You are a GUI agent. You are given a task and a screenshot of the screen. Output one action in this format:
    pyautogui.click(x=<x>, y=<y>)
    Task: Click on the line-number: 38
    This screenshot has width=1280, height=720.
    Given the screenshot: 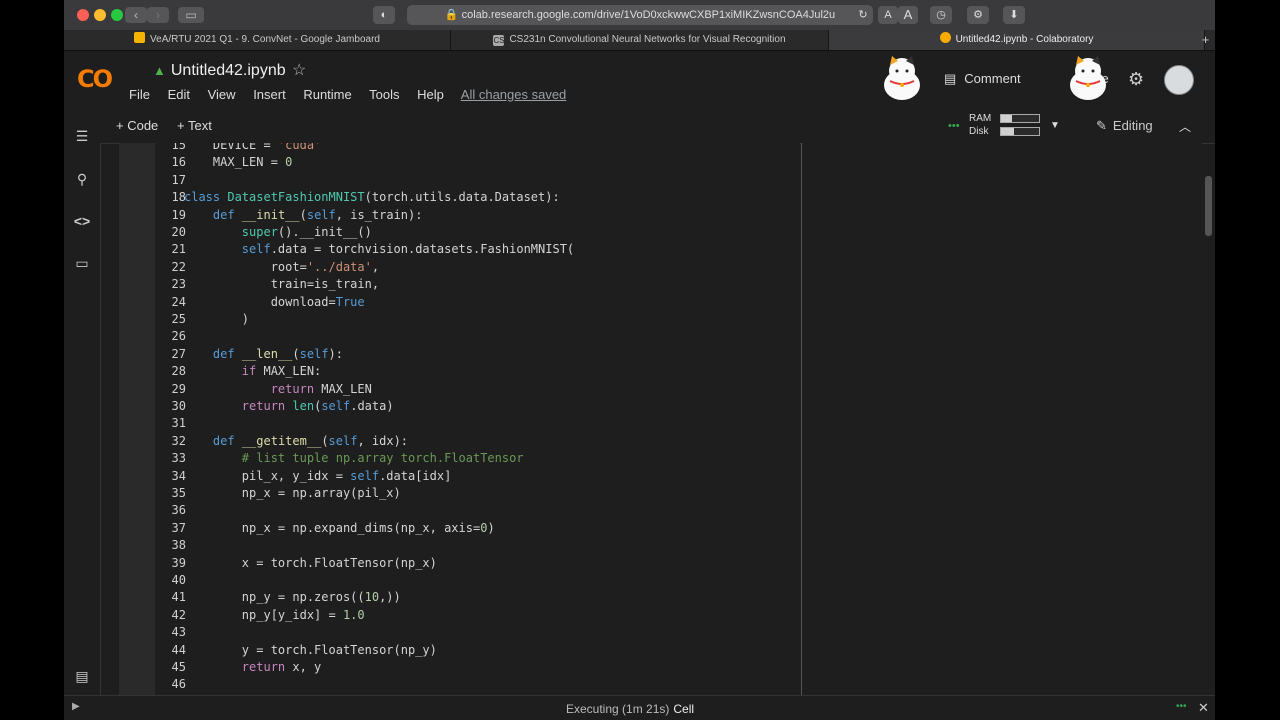 What is the action you would take?
    pyautogui.click(x=178, y=545)
    